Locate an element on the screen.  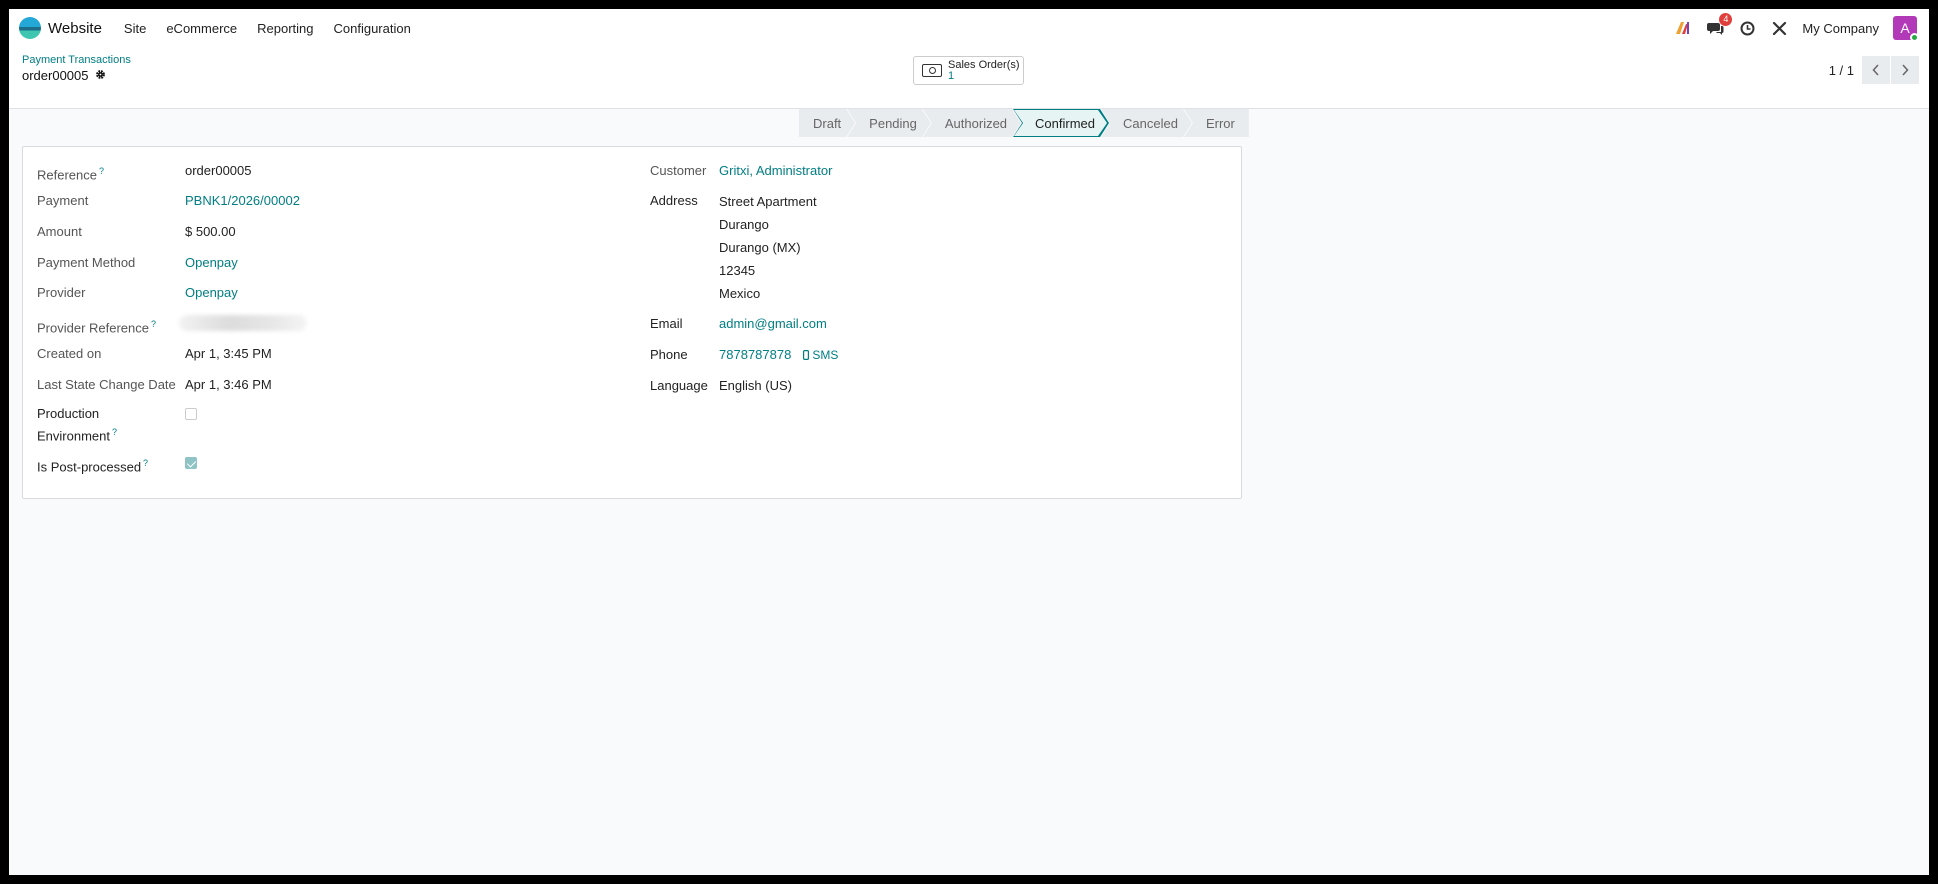
payment-link: PBNK1/2026/00002 is located at coordinates (242, 201).